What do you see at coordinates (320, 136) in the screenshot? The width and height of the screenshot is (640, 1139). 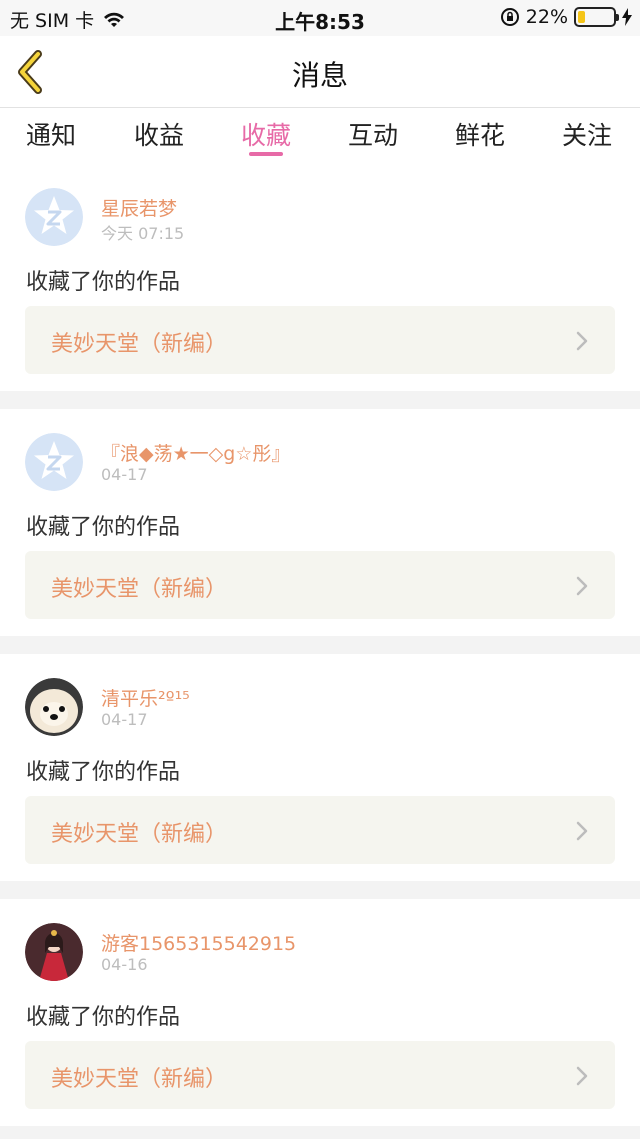 I see `tab-bar: 通知 收益 收藏 互动 鲜花 关注` at bounding box center [320, 136].